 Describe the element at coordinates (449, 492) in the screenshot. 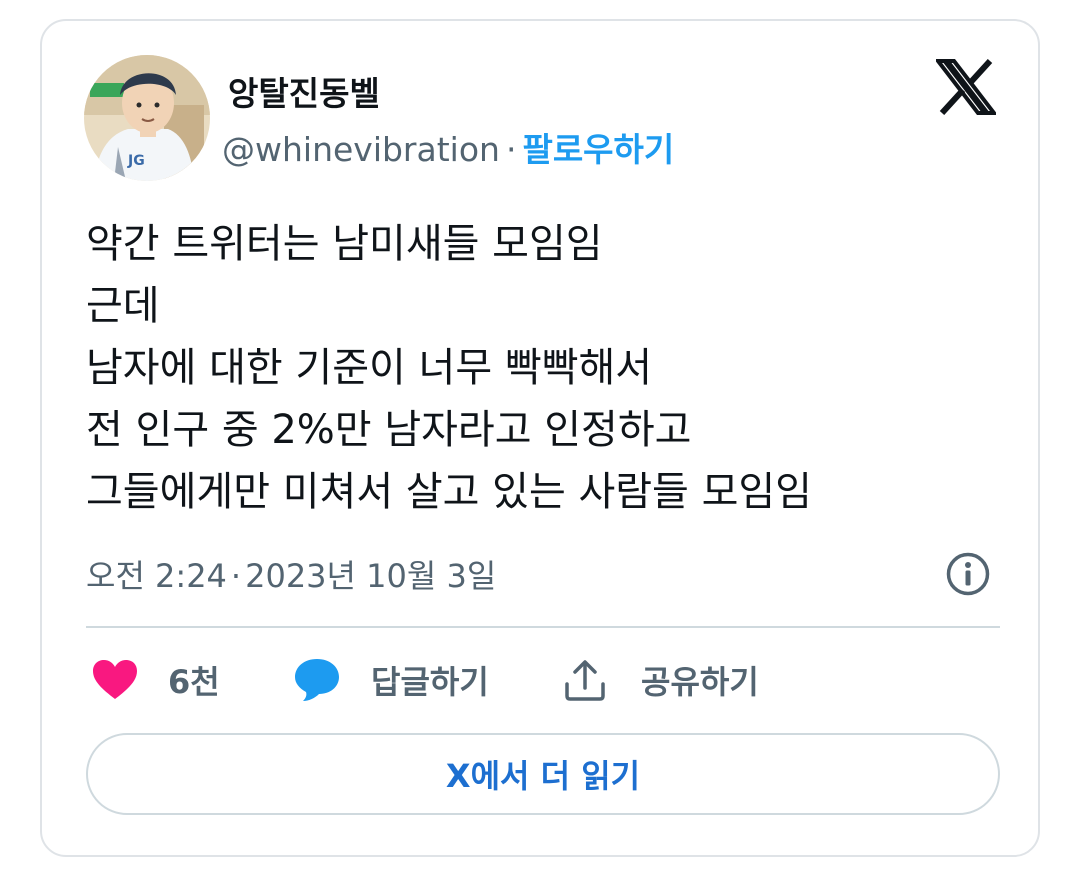

I see `tweet-line: 그들에게만 미쳐서 살고 있는 사람들 모임임` at that location.